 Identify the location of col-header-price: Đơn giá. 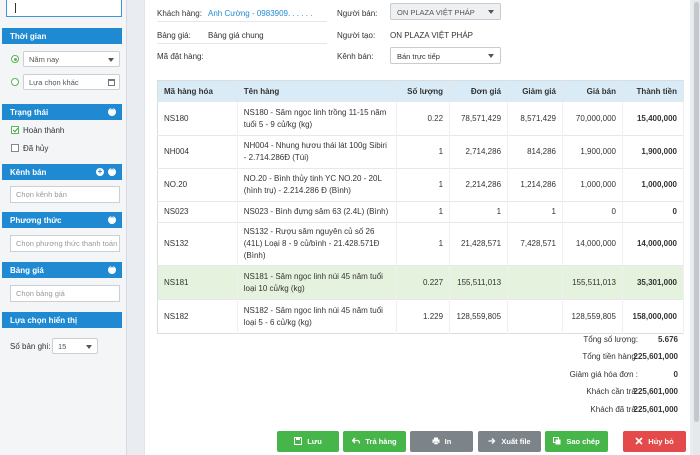
(479, 91).